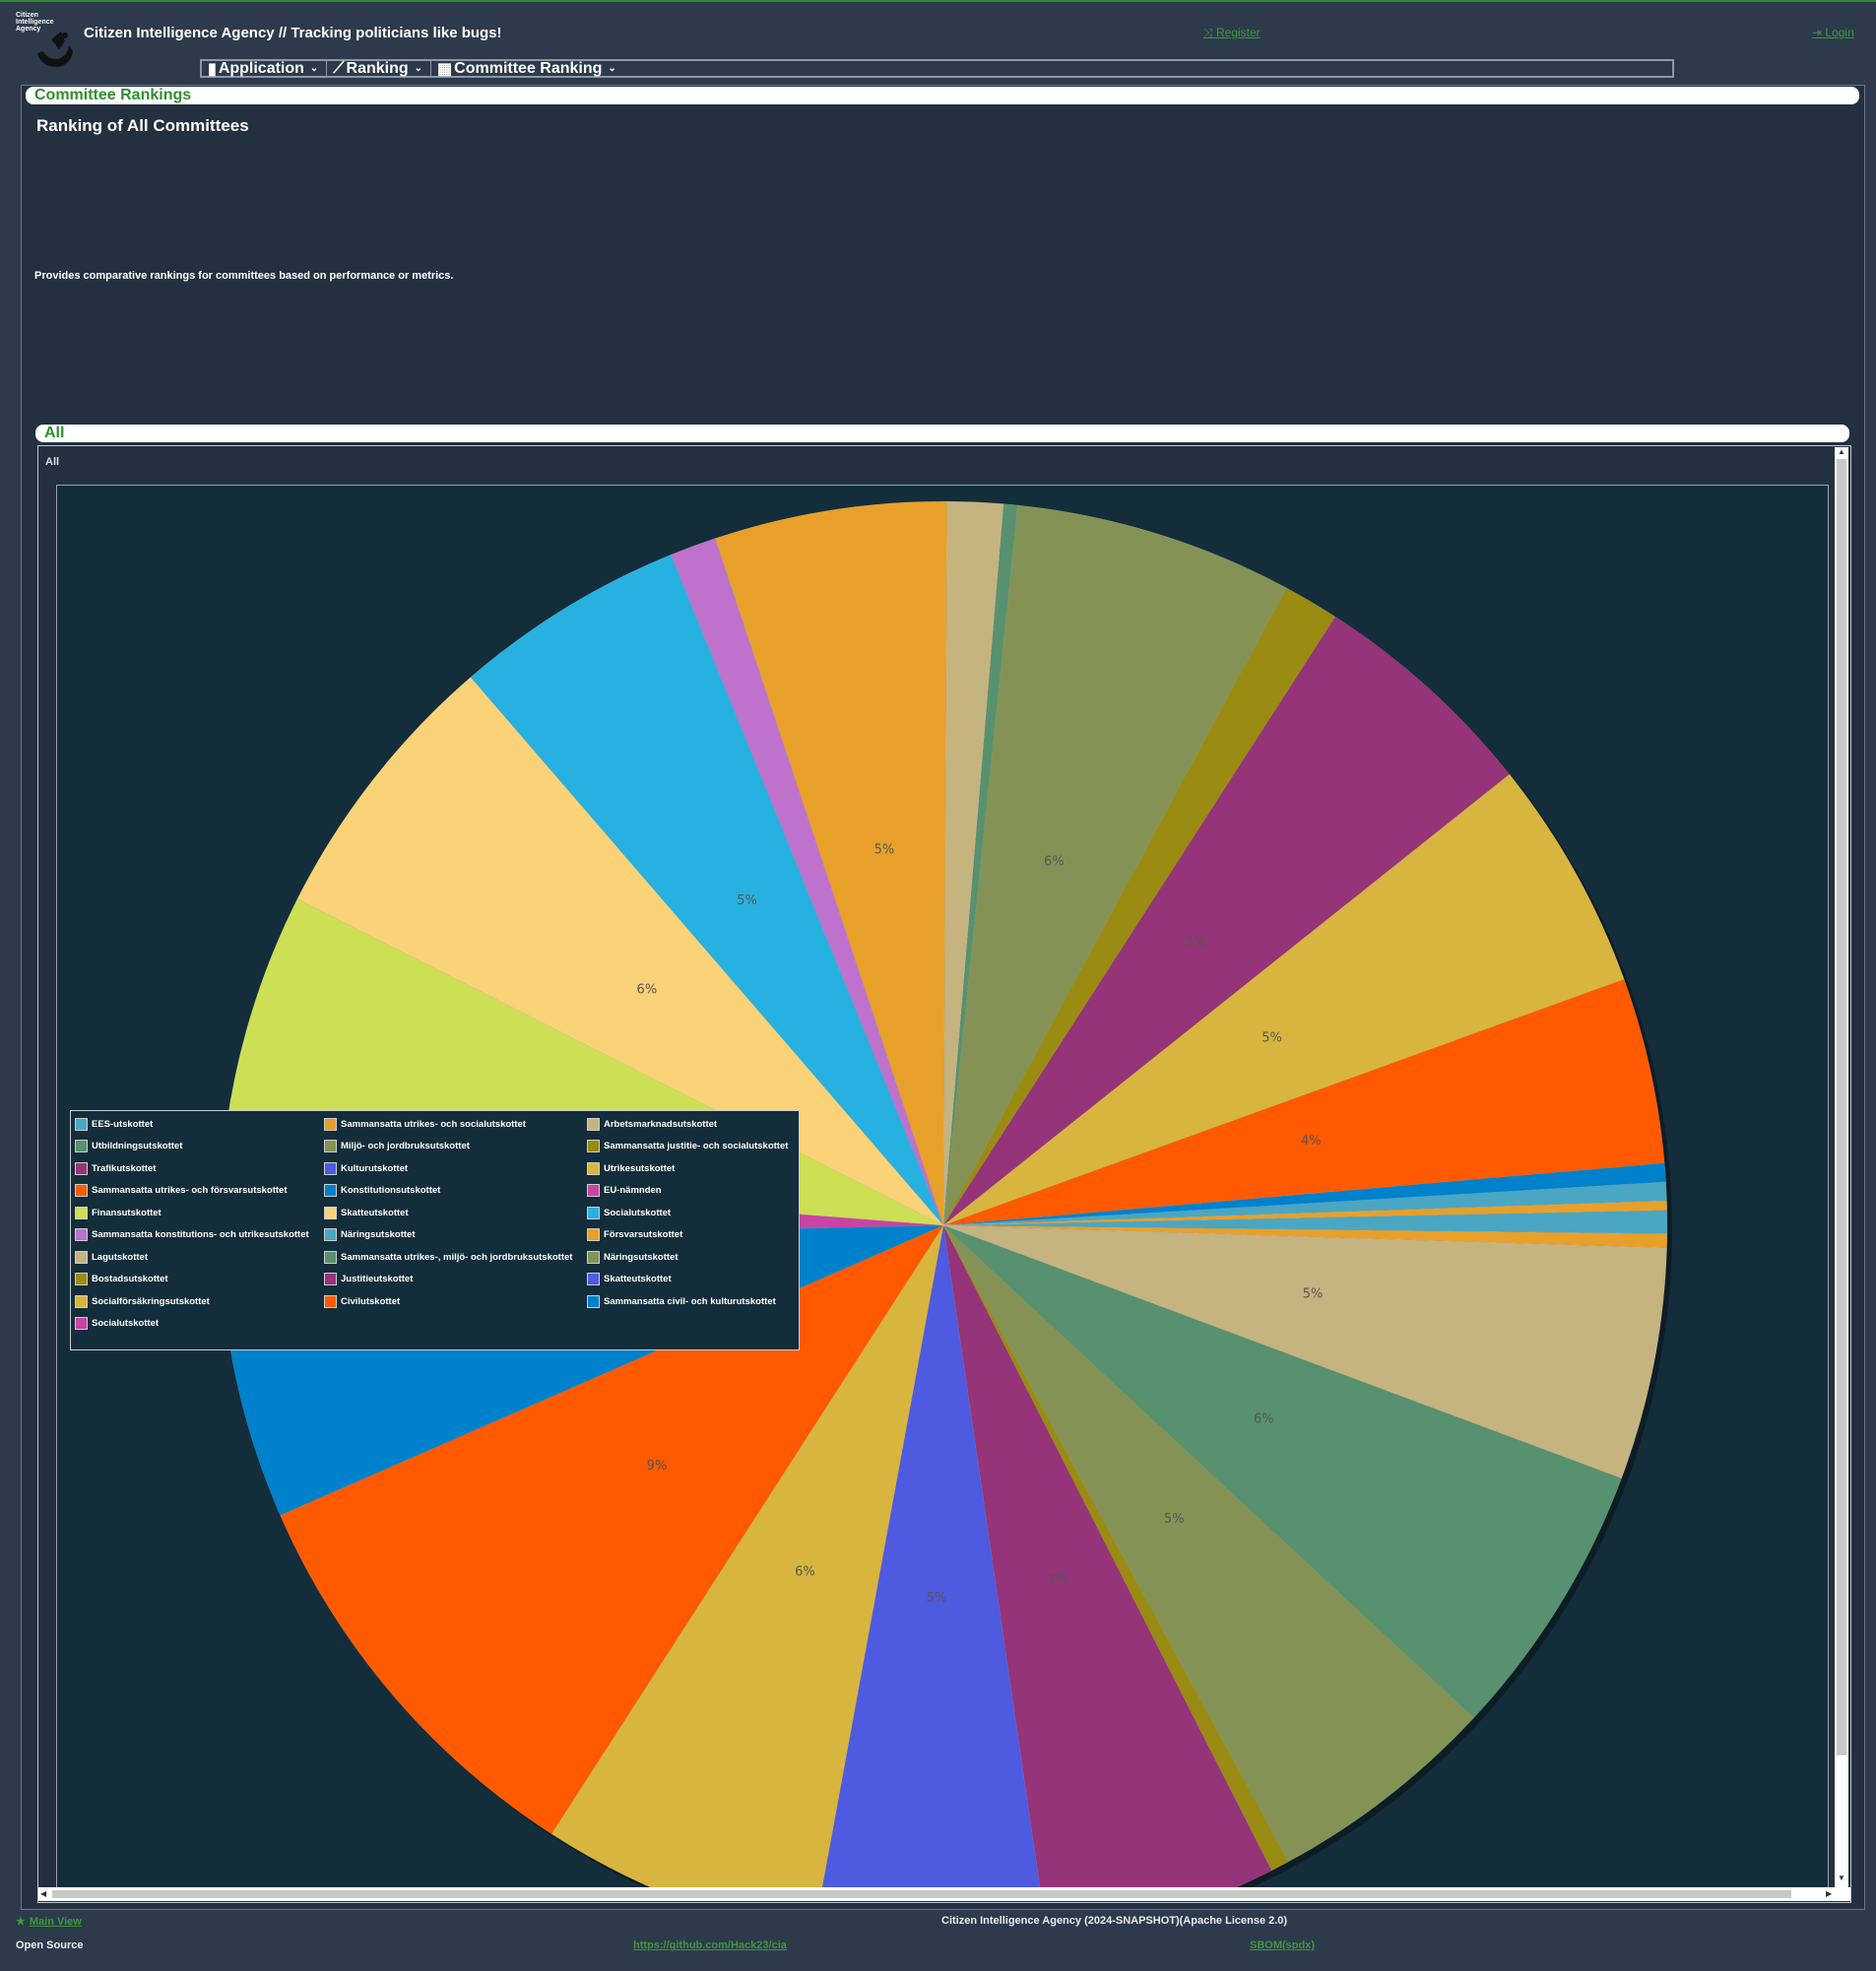 This screenshot has width=1876, height=1971. I want to click on main-view-label: Main View, so click(56, 1922).